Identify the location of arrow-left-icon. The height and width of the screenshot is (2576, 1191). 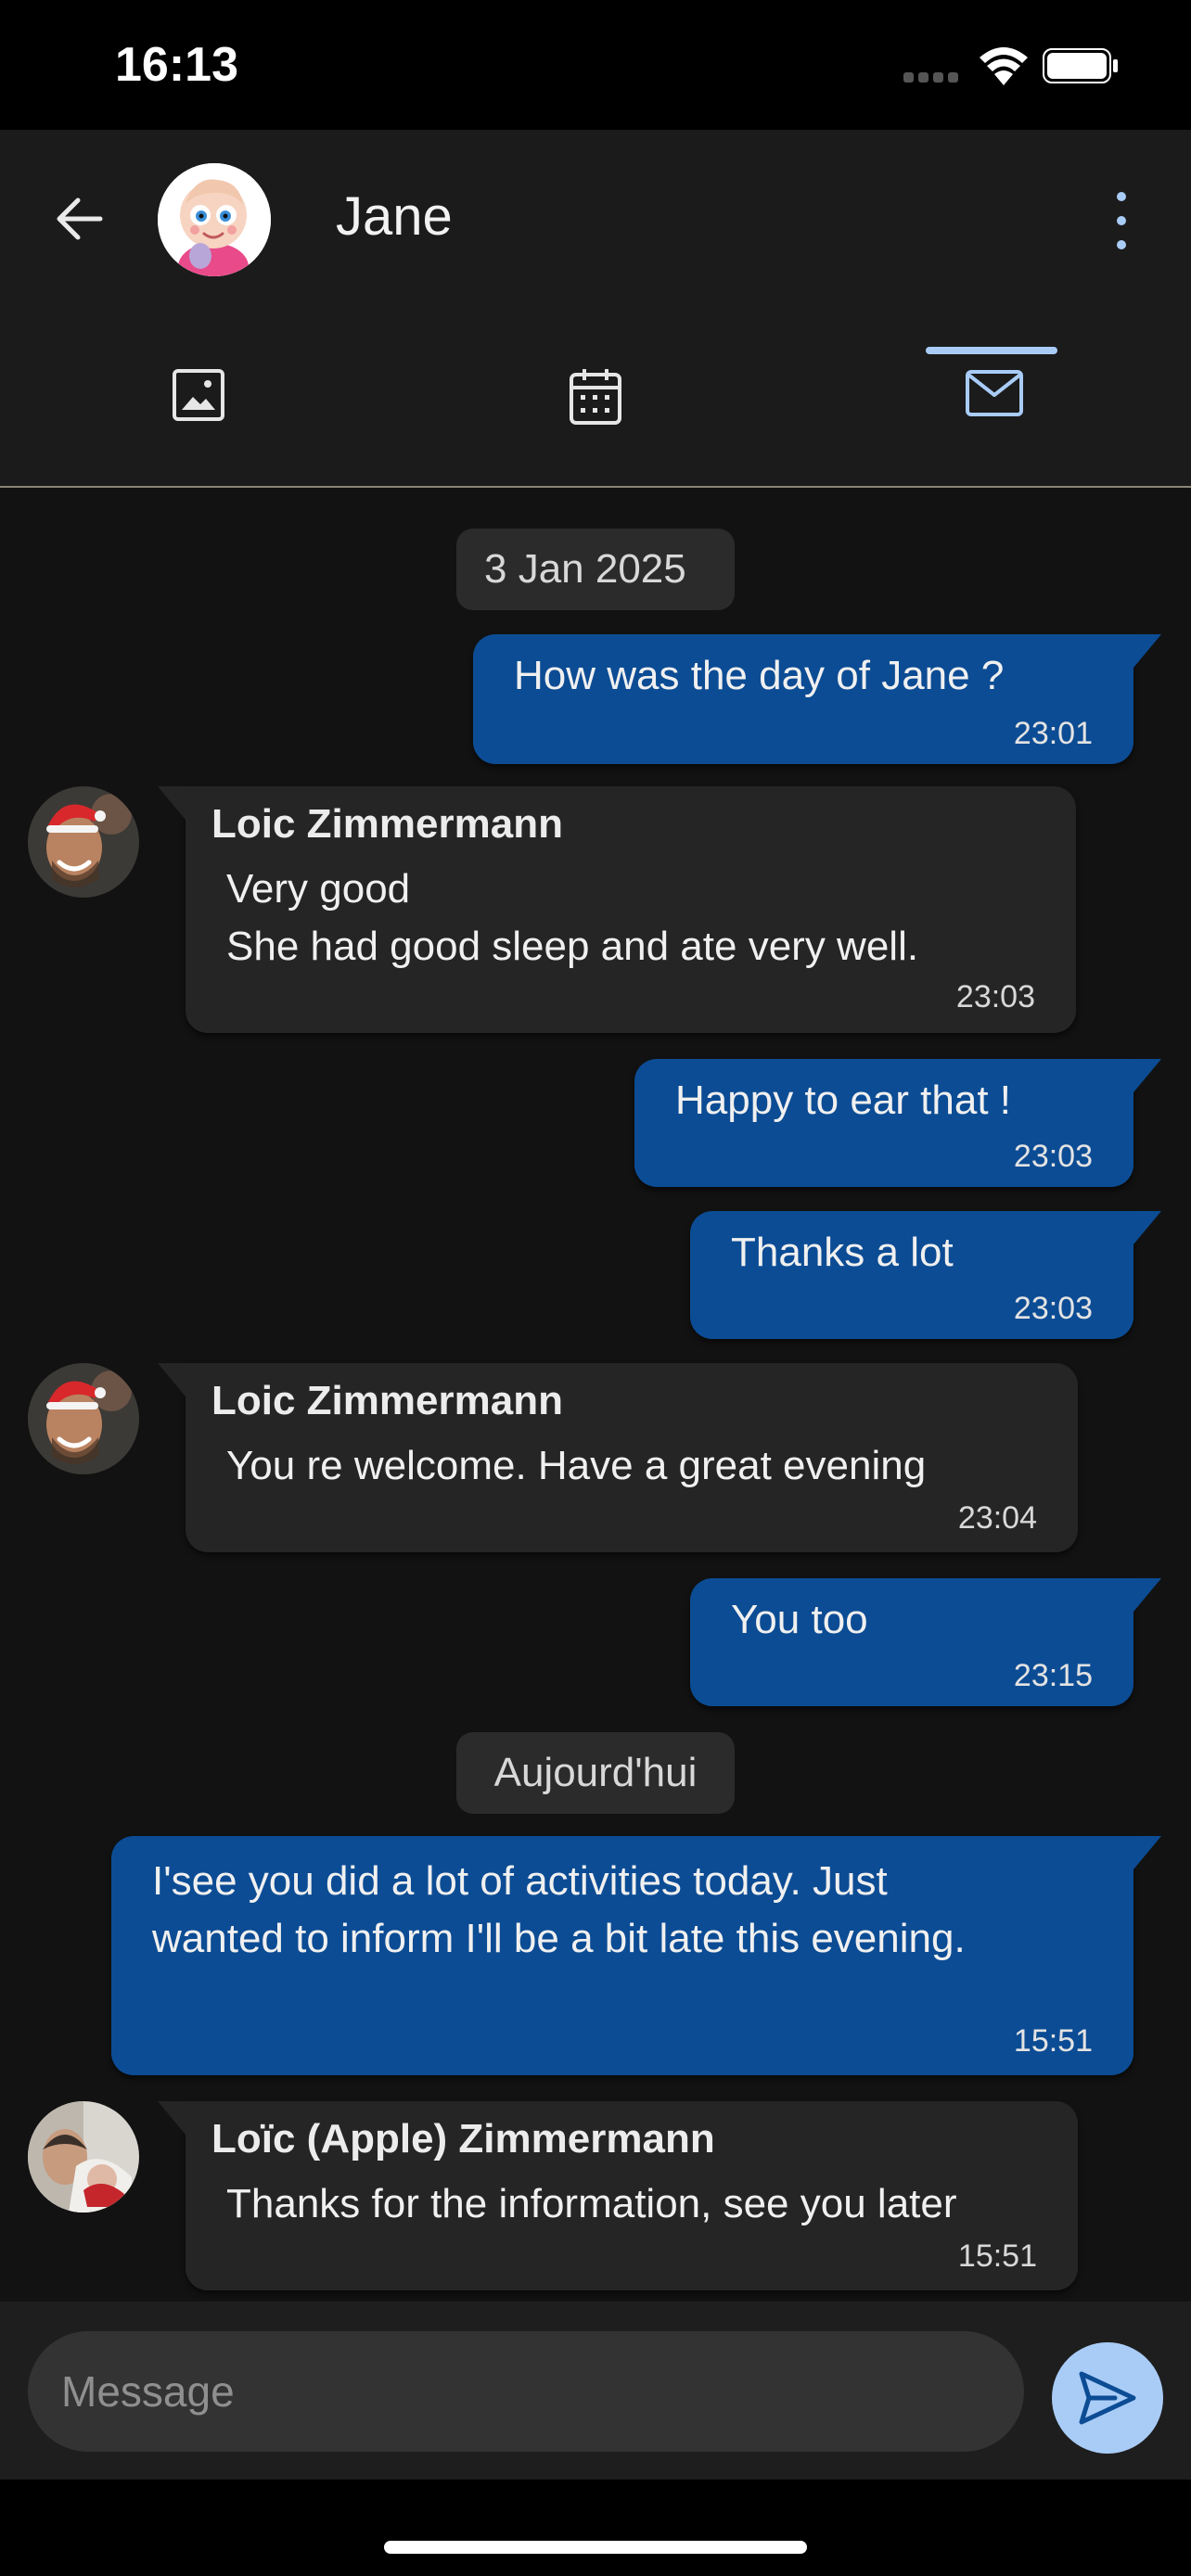
(80, 219).